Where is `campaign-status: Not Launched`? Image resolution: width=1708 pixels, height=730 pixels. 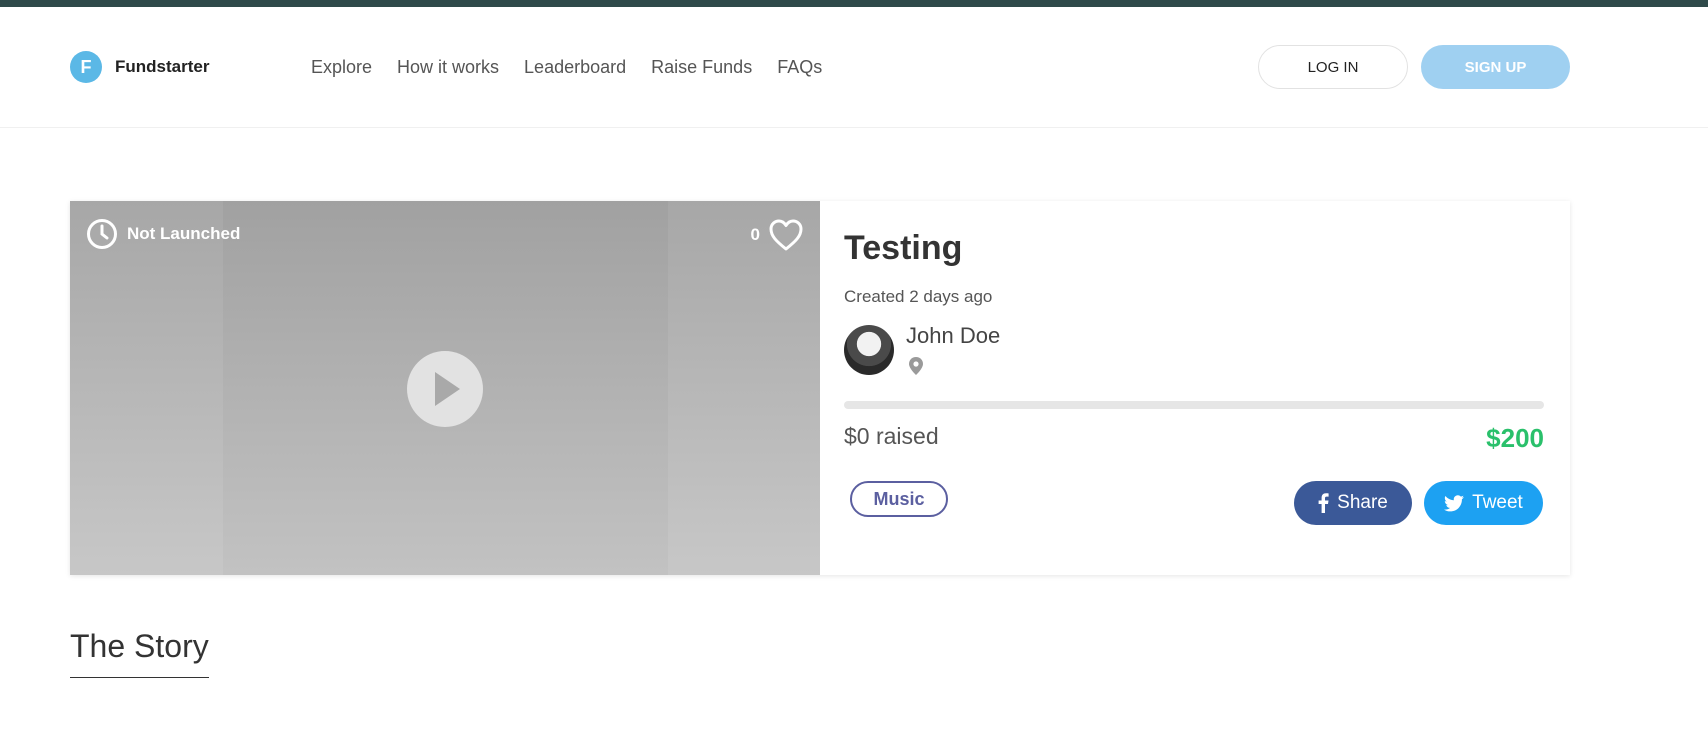
campaign-status: Not Launched is located at coordinates (163, 234).